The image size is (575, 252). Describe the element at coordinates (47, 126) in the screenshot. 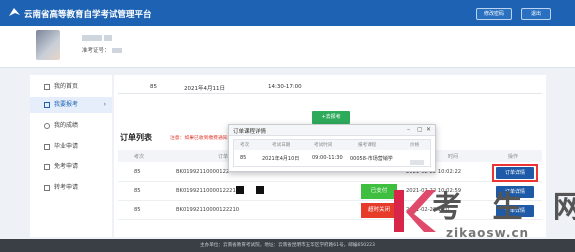

I see `user-icon` at that location.